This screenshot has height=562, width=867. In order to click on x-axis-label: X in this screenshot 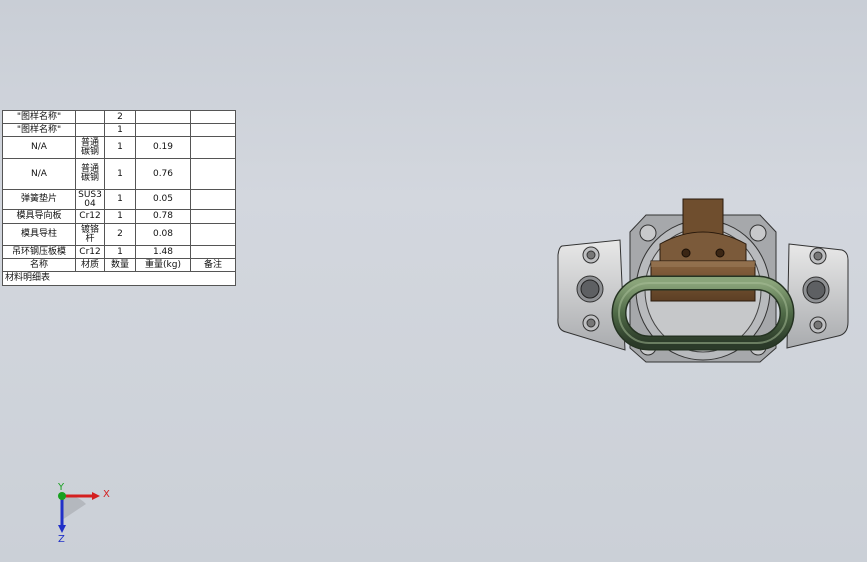, I will do `click(106, 494)`.